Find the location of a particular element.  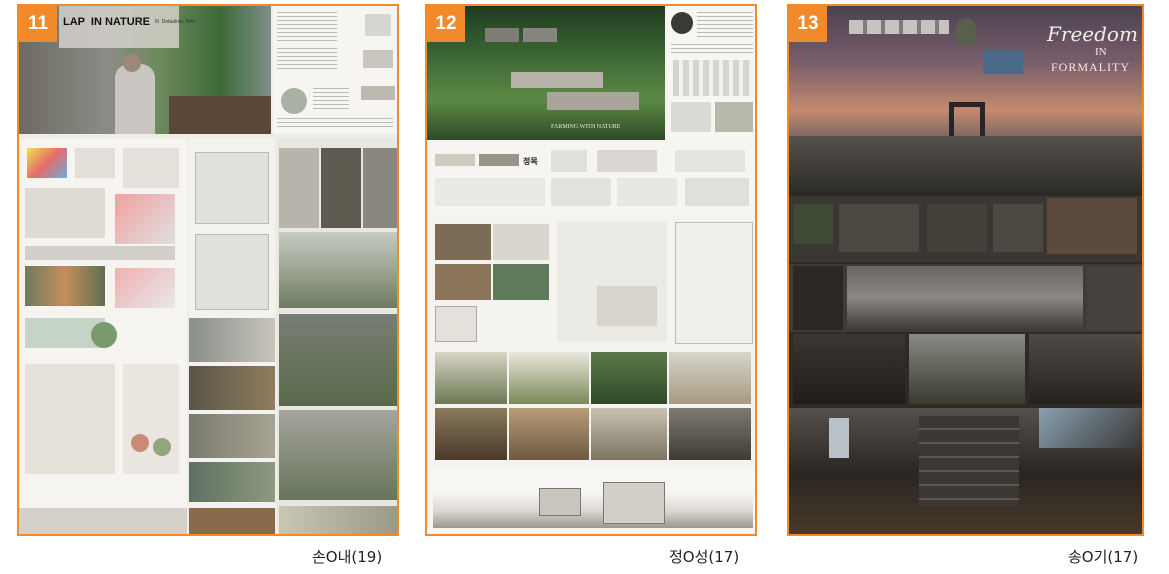

render-grid is located at coordinates (591, 407).